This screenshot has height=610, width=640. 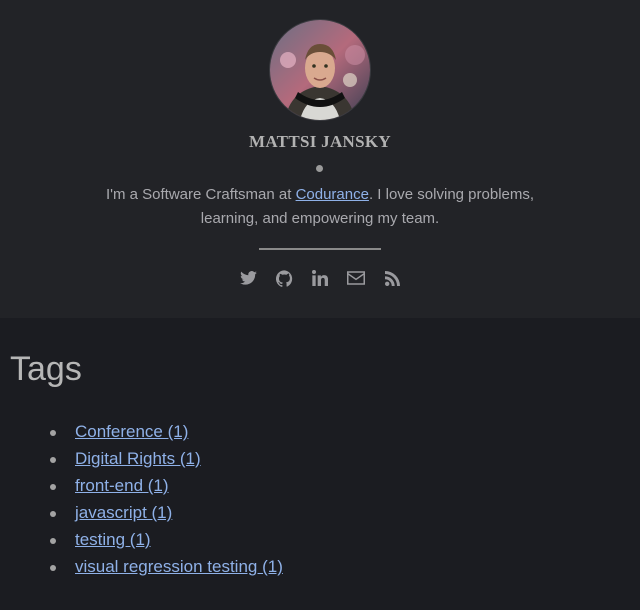 I want to click on list-item: Digital Rights (1), so click(x=141, y=460).